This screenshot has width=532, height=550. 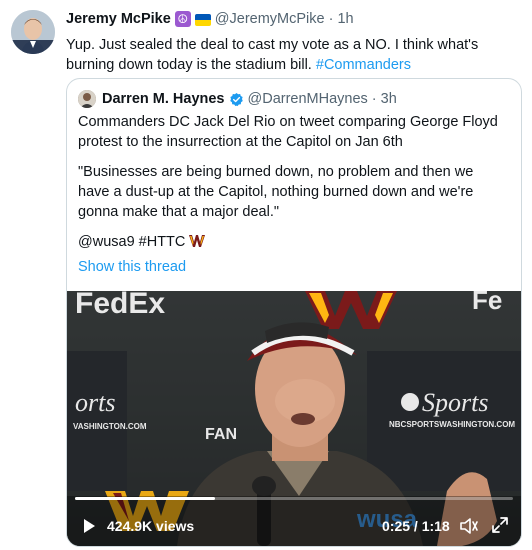 What do you see at coordinates (293, 242) in the screenshot?
I see `quoted-paragraph-3: @wusa9 #HTTC` at bounding box center [293, 242].